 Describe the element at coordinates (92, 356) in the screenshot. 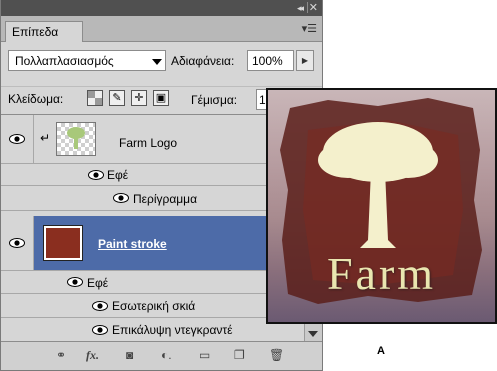

I see `fx-icon: fx.` at that location.